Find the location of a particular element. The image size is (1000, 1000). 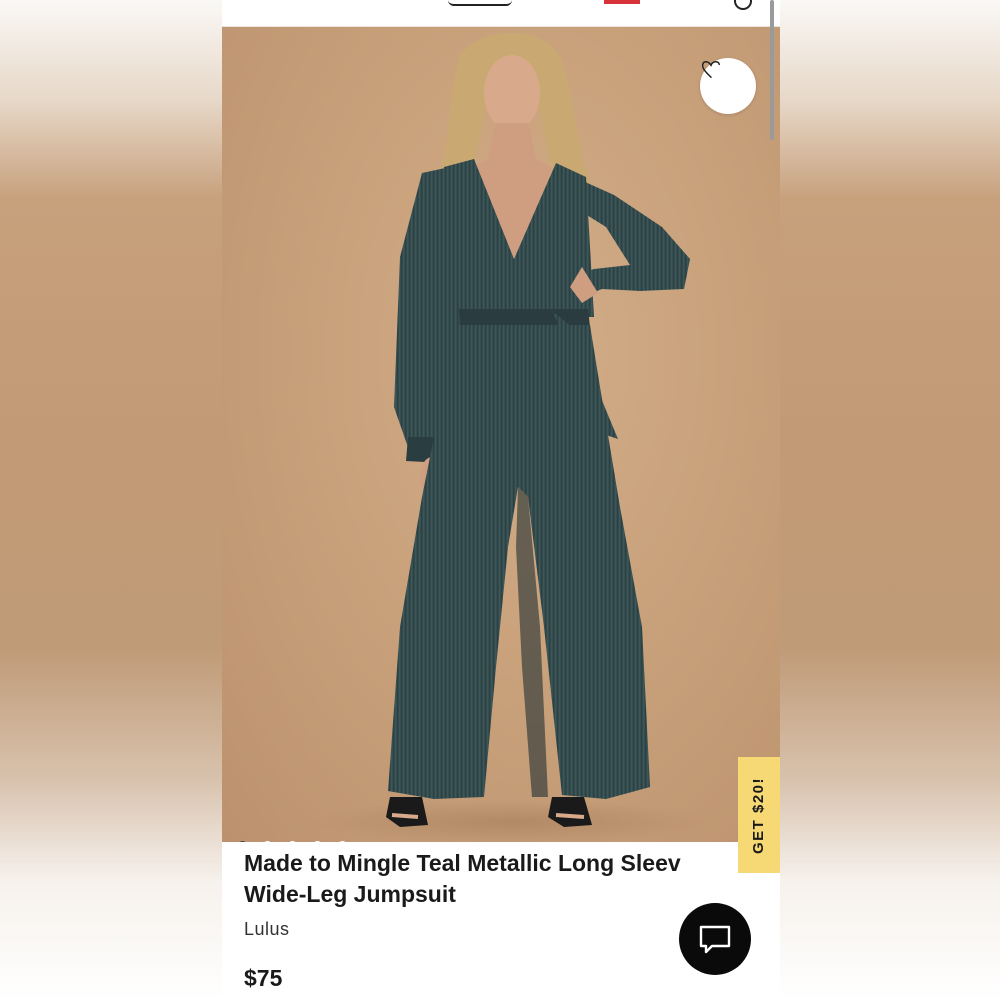

top-navigation-bar is located at coordinates (501, 13).